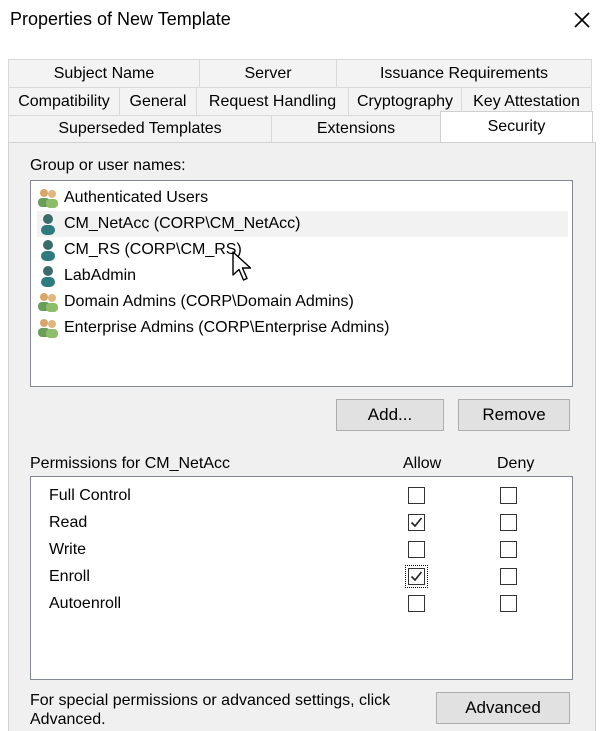 The width and height of the screenshot is (607, 731). Describe the element at coordinates (302, 198) in the screenshot. I see `list-item-authenticated-users: Authenticated Users` at that location.